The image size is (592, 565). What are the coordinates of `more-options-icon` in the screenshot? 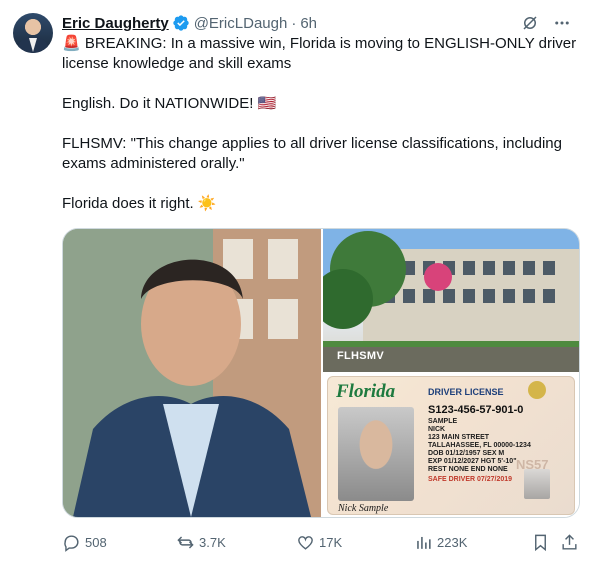 It's located at (562, 23).